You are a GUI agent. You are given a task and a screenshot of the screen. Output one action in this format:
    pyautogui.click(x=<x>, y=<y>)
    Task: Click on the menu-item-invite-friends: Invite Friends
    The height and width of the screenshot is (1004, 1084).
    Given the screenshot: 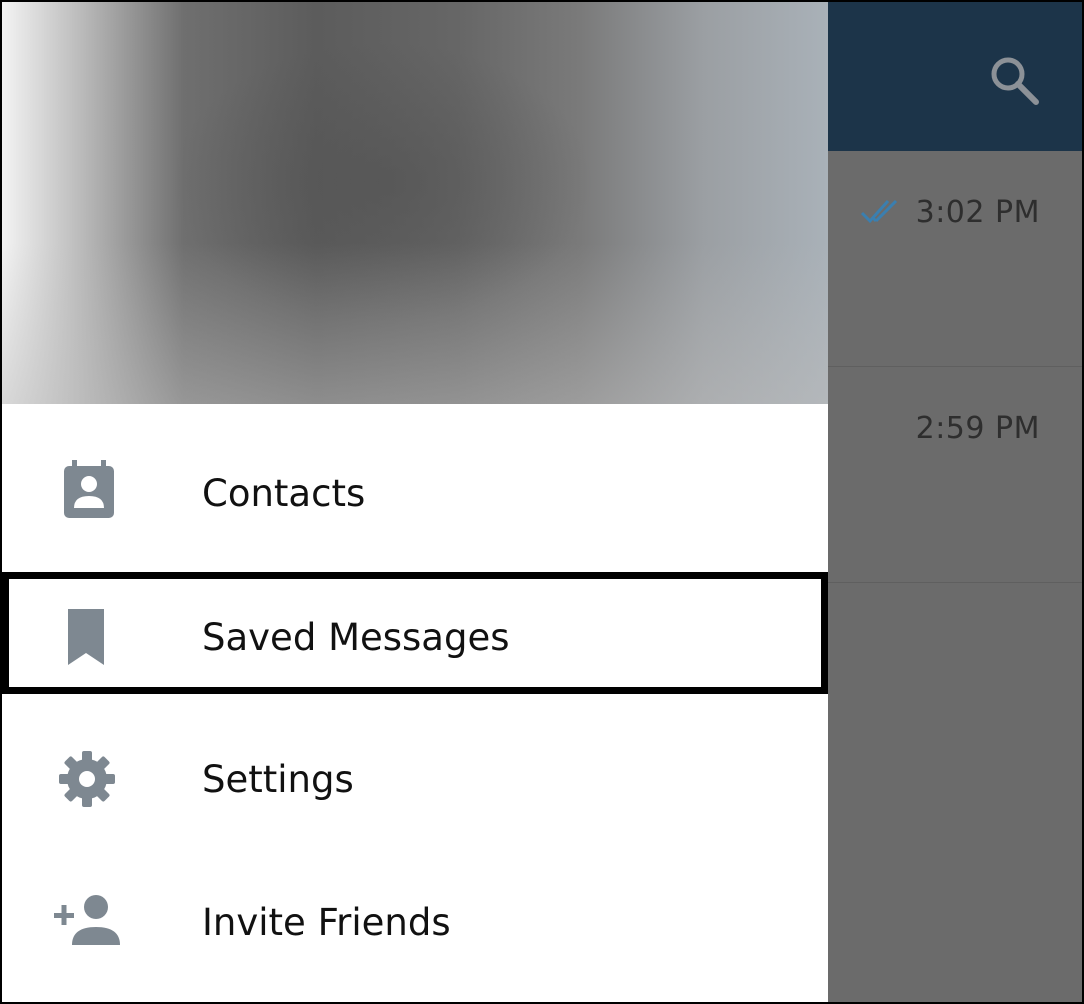 What is the action you would take?
    pyautogui.click(x=415, y=922)
    